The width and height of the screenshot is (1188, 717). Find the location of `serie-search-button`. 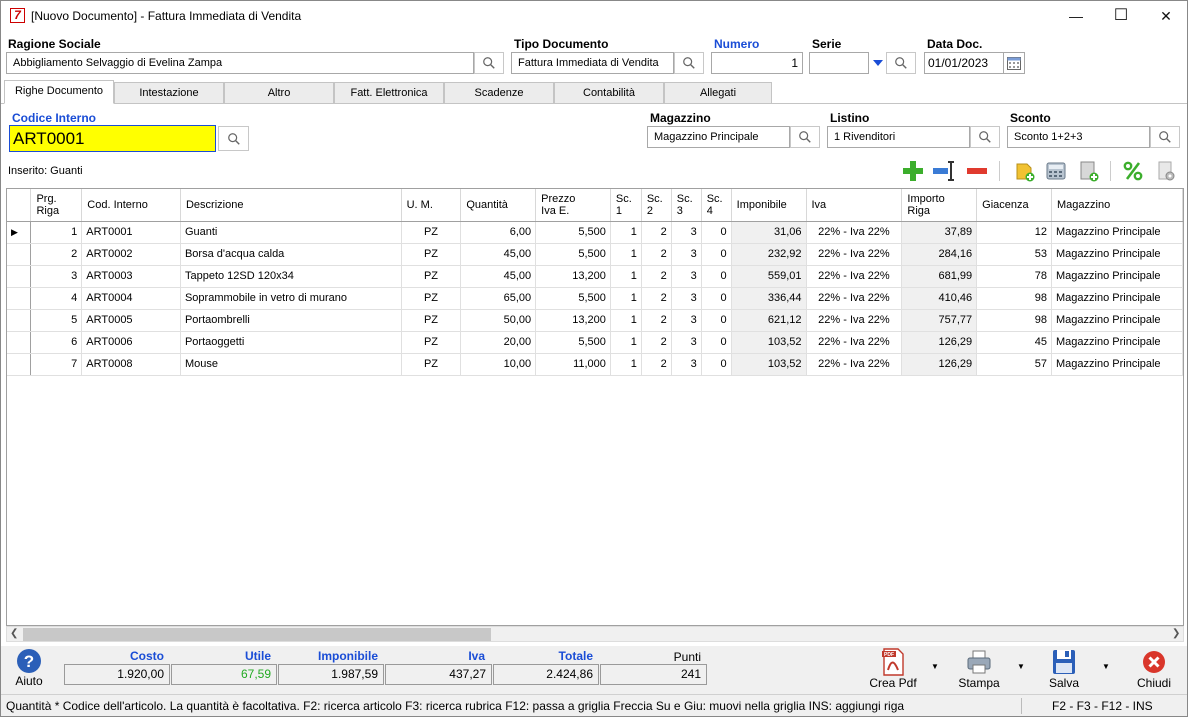

serie-search-button is located at coordinates (901, 63).